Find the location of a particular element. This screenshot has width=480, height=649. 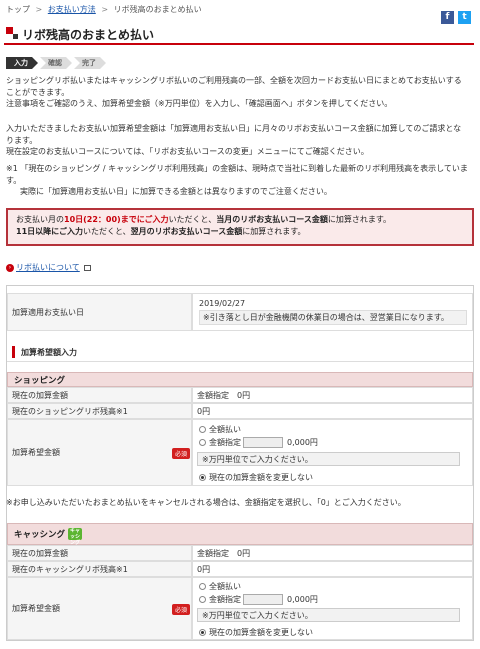

cashing-header: キャッシング キャッシング is located at coordinates (240, 534).